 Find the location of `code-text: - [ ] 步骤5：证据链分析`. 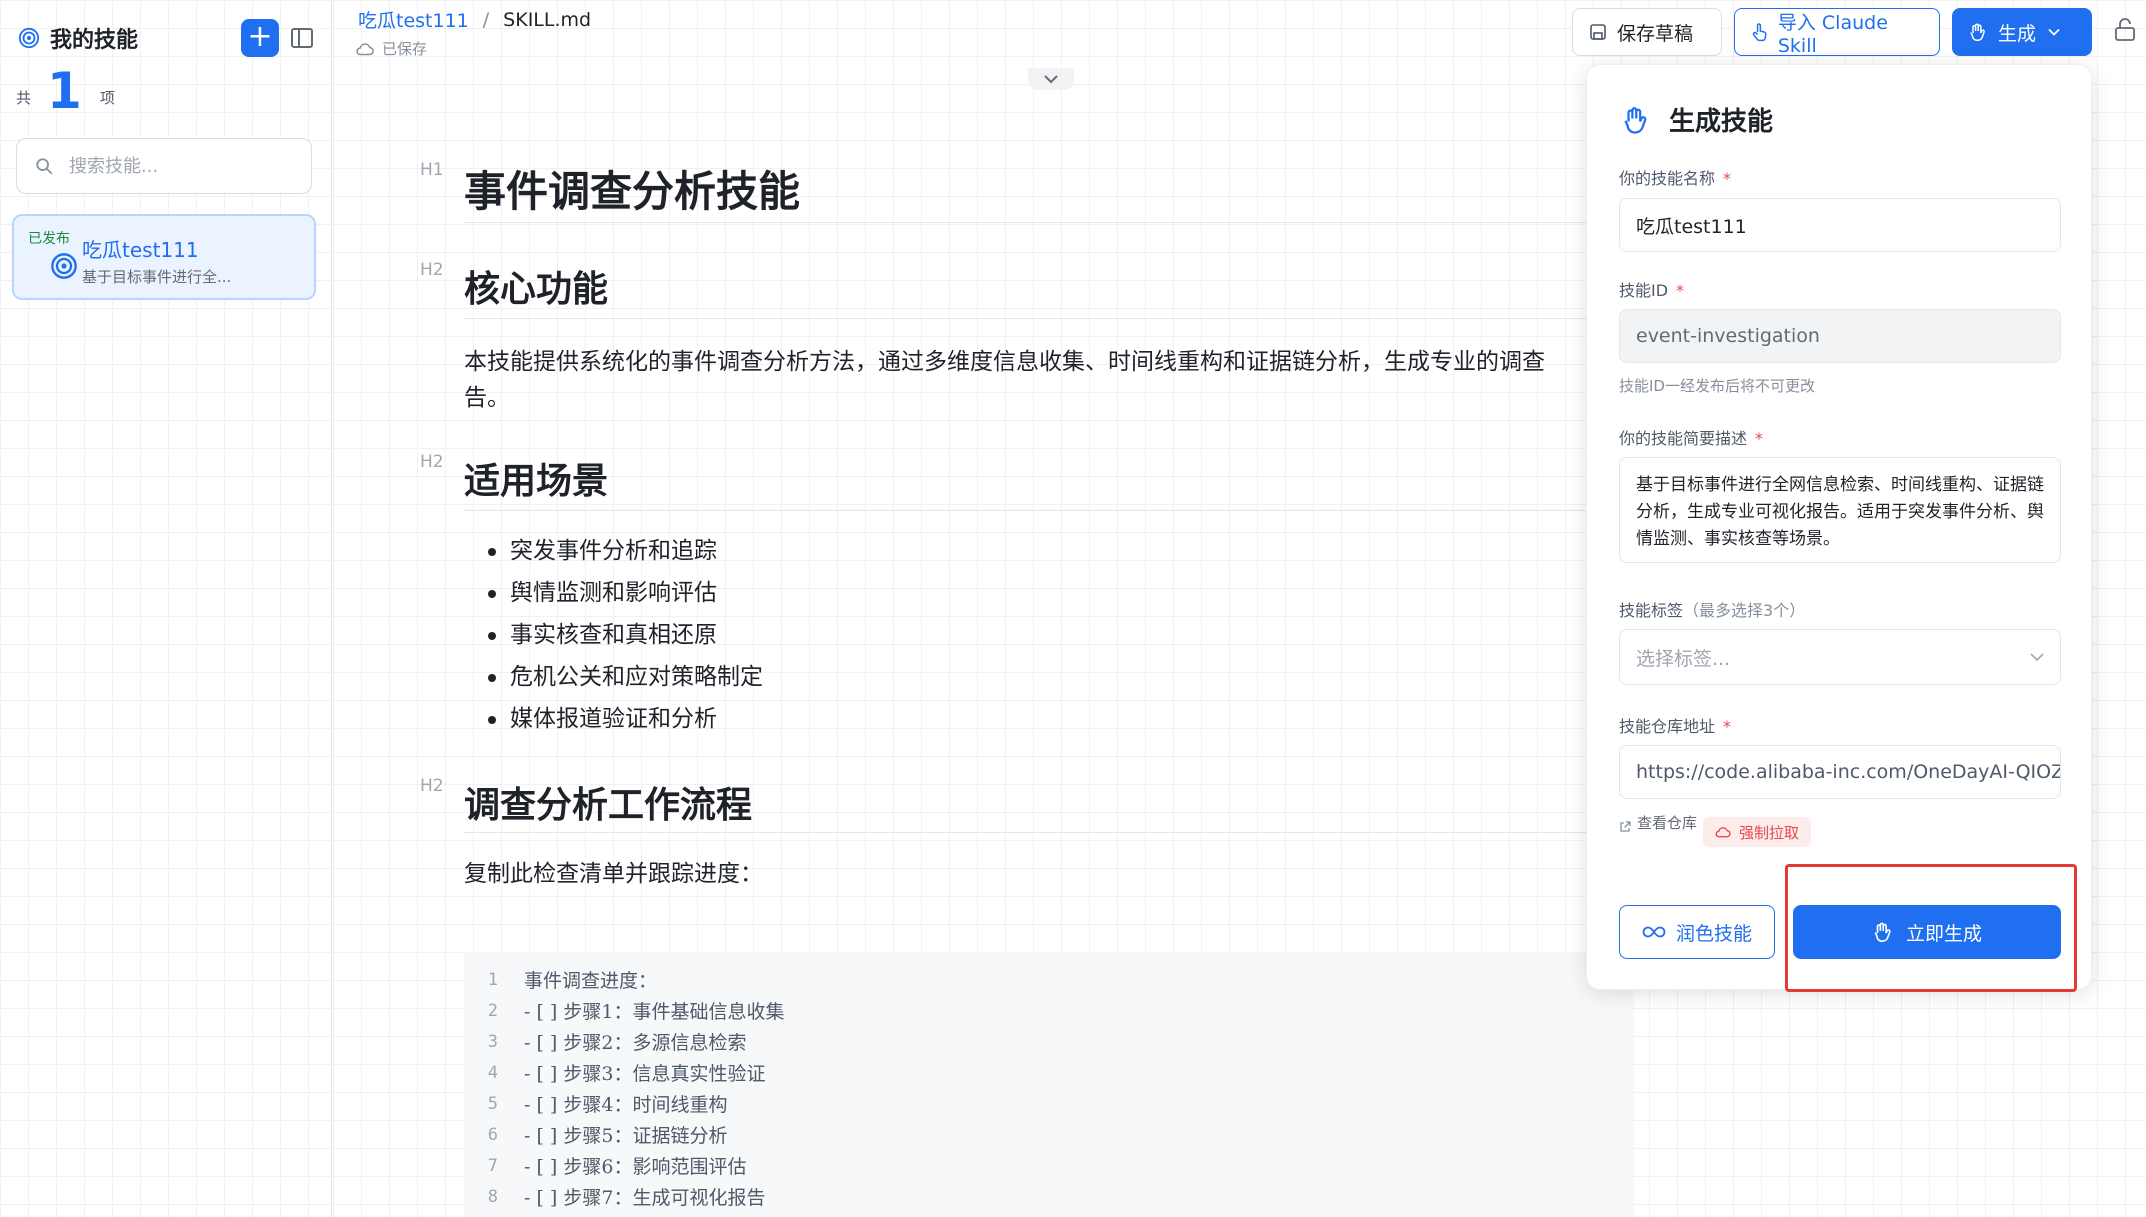

code-text: - [ ] 步骤5：证据链分析 is located at coordinates (626, 1136).